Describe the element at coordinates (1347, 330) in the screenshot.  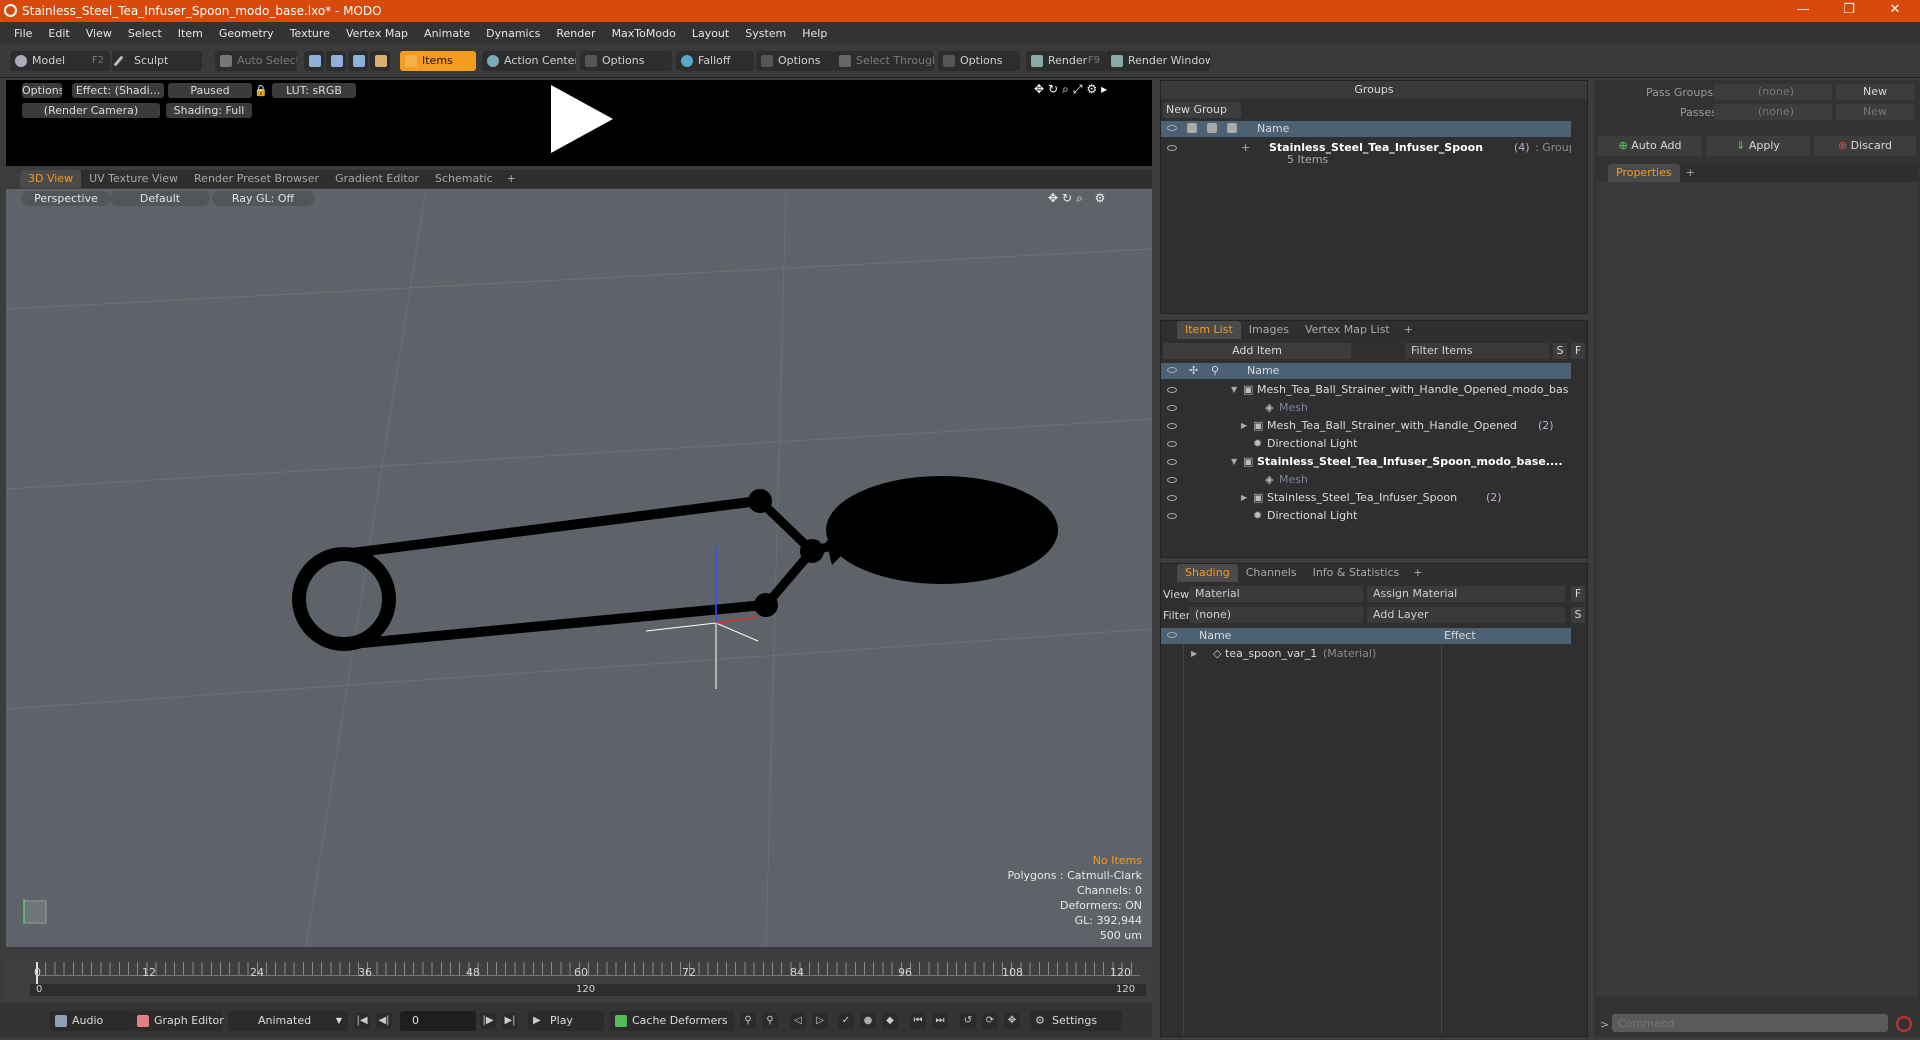
I see `tab-vertex-map-list: Vertex Map List` at that location.